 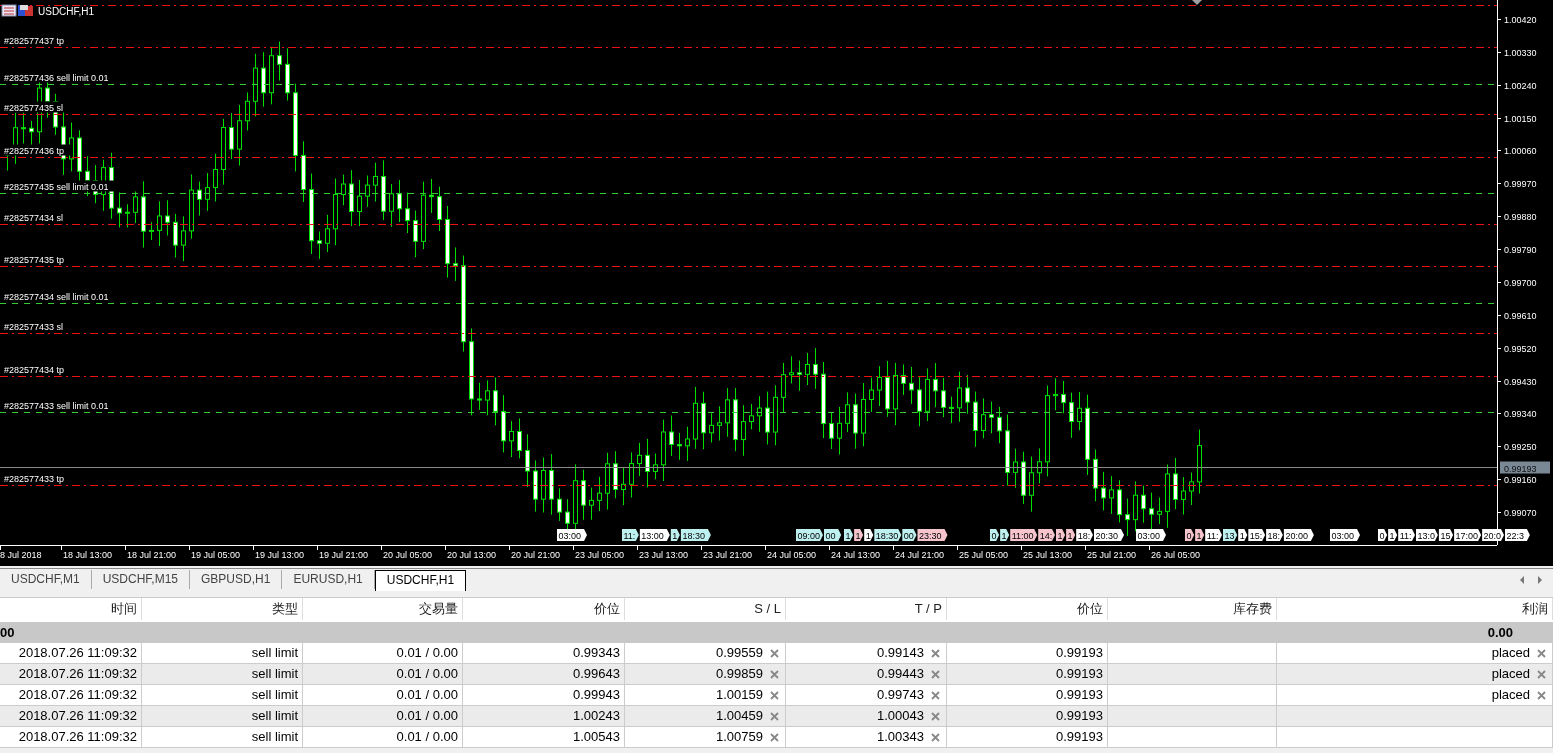 I want to click on time-label: 24 Jul 05:00, so click(x=792, y=555).